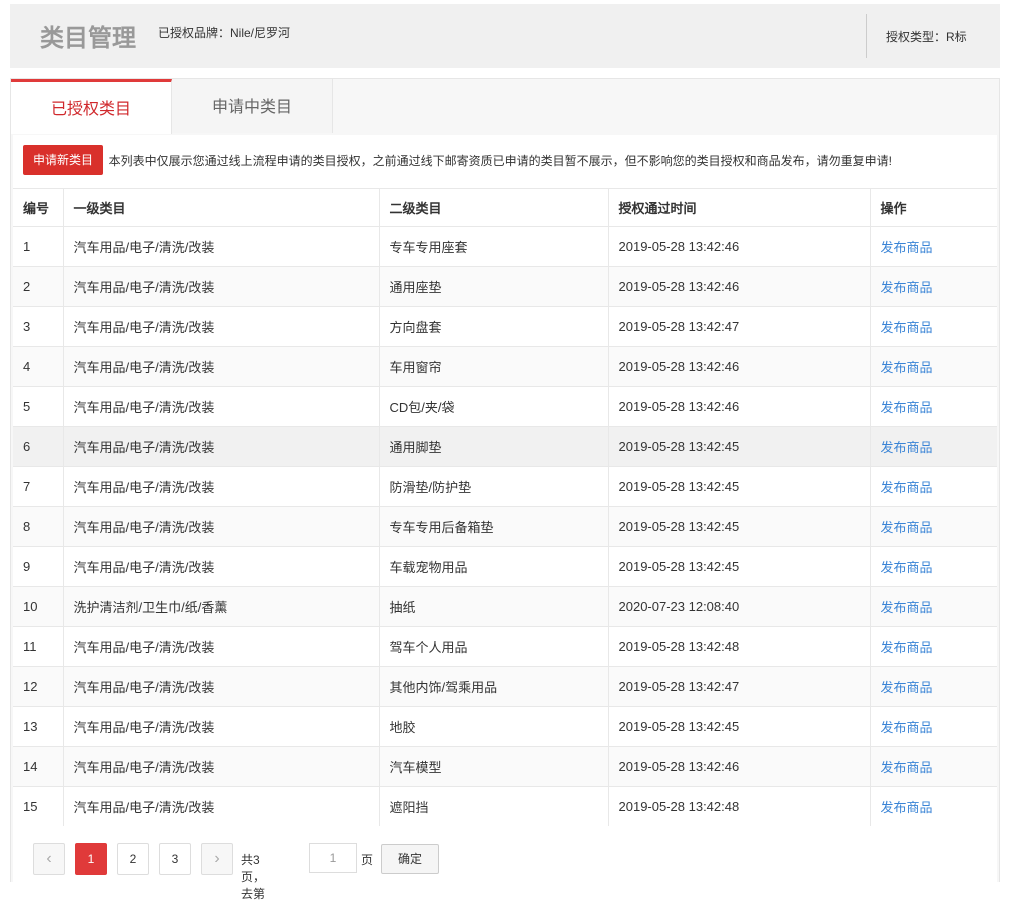  Describe the element at coordinates (38, 686) in the screenshot. I see `cell-number: 12` at that location.